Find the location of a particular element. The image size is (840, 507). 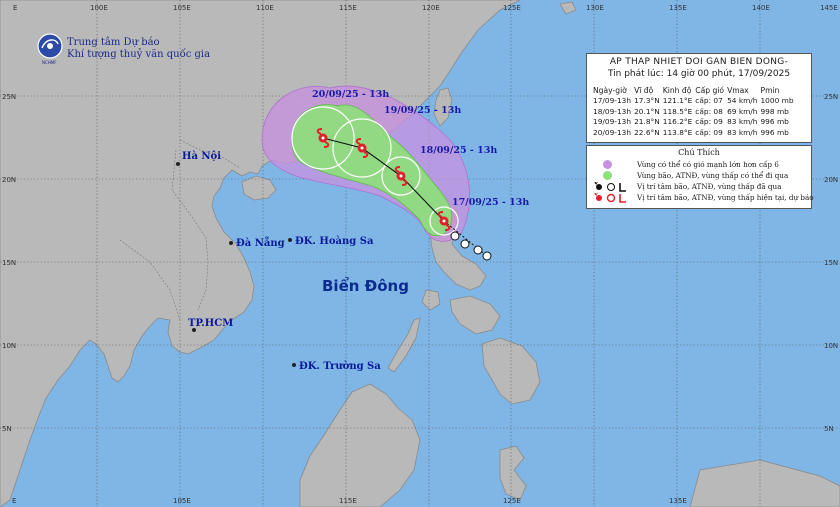

current-position-symbols-icon is located at coordinates (610, 198).